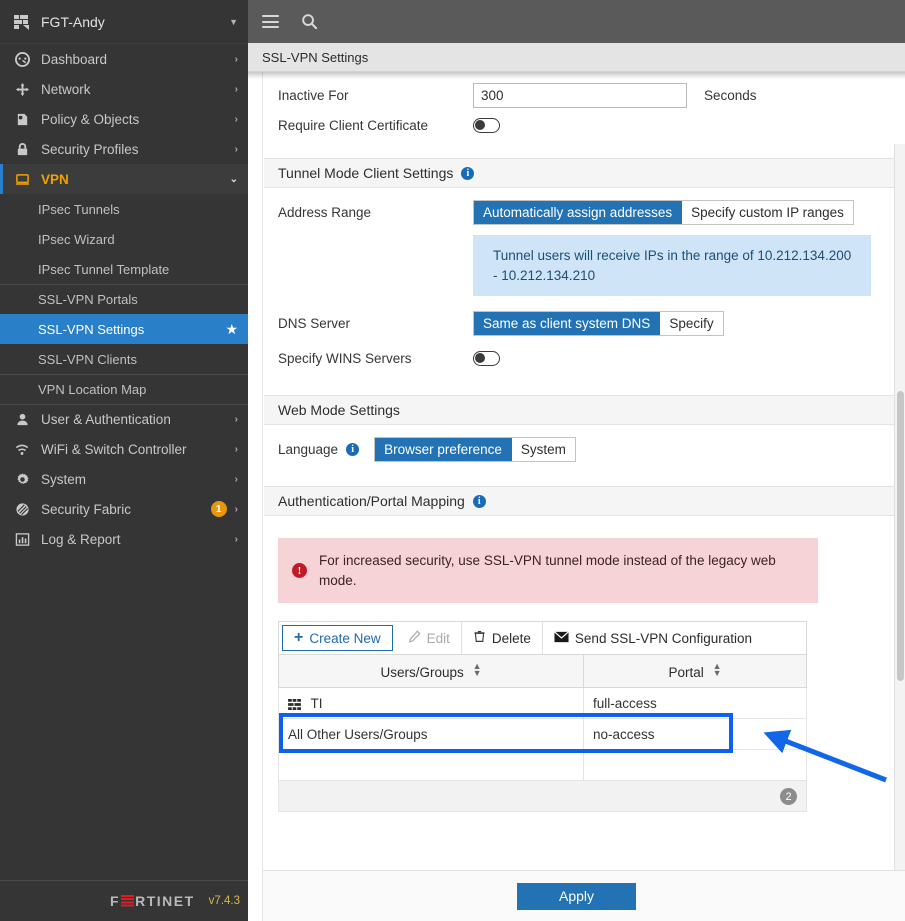 The height and width of the screenshot is (921, 905). I want to click on inactive-for-input, so click(580, 95).